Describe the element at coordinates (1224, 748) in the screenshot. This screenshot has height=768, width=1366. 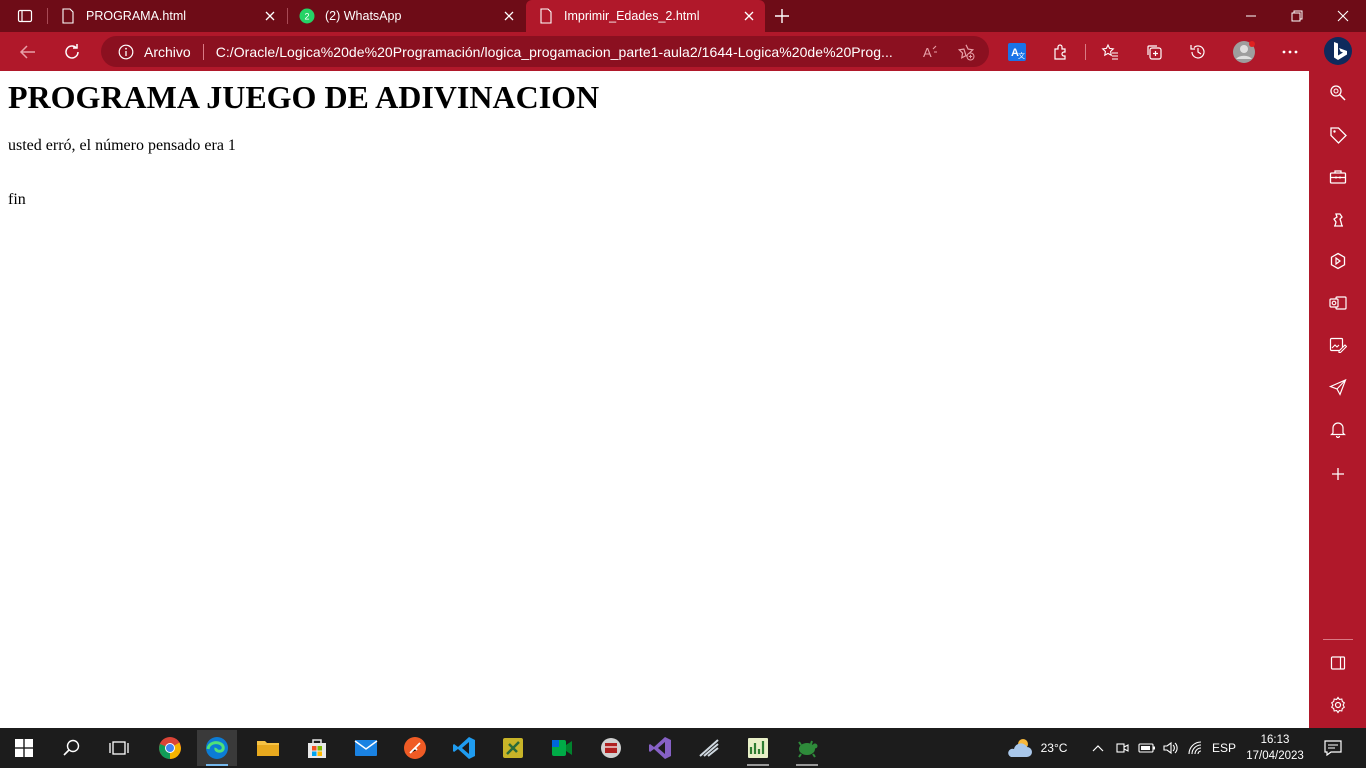
I see `language-indicator: ESP` at that location.